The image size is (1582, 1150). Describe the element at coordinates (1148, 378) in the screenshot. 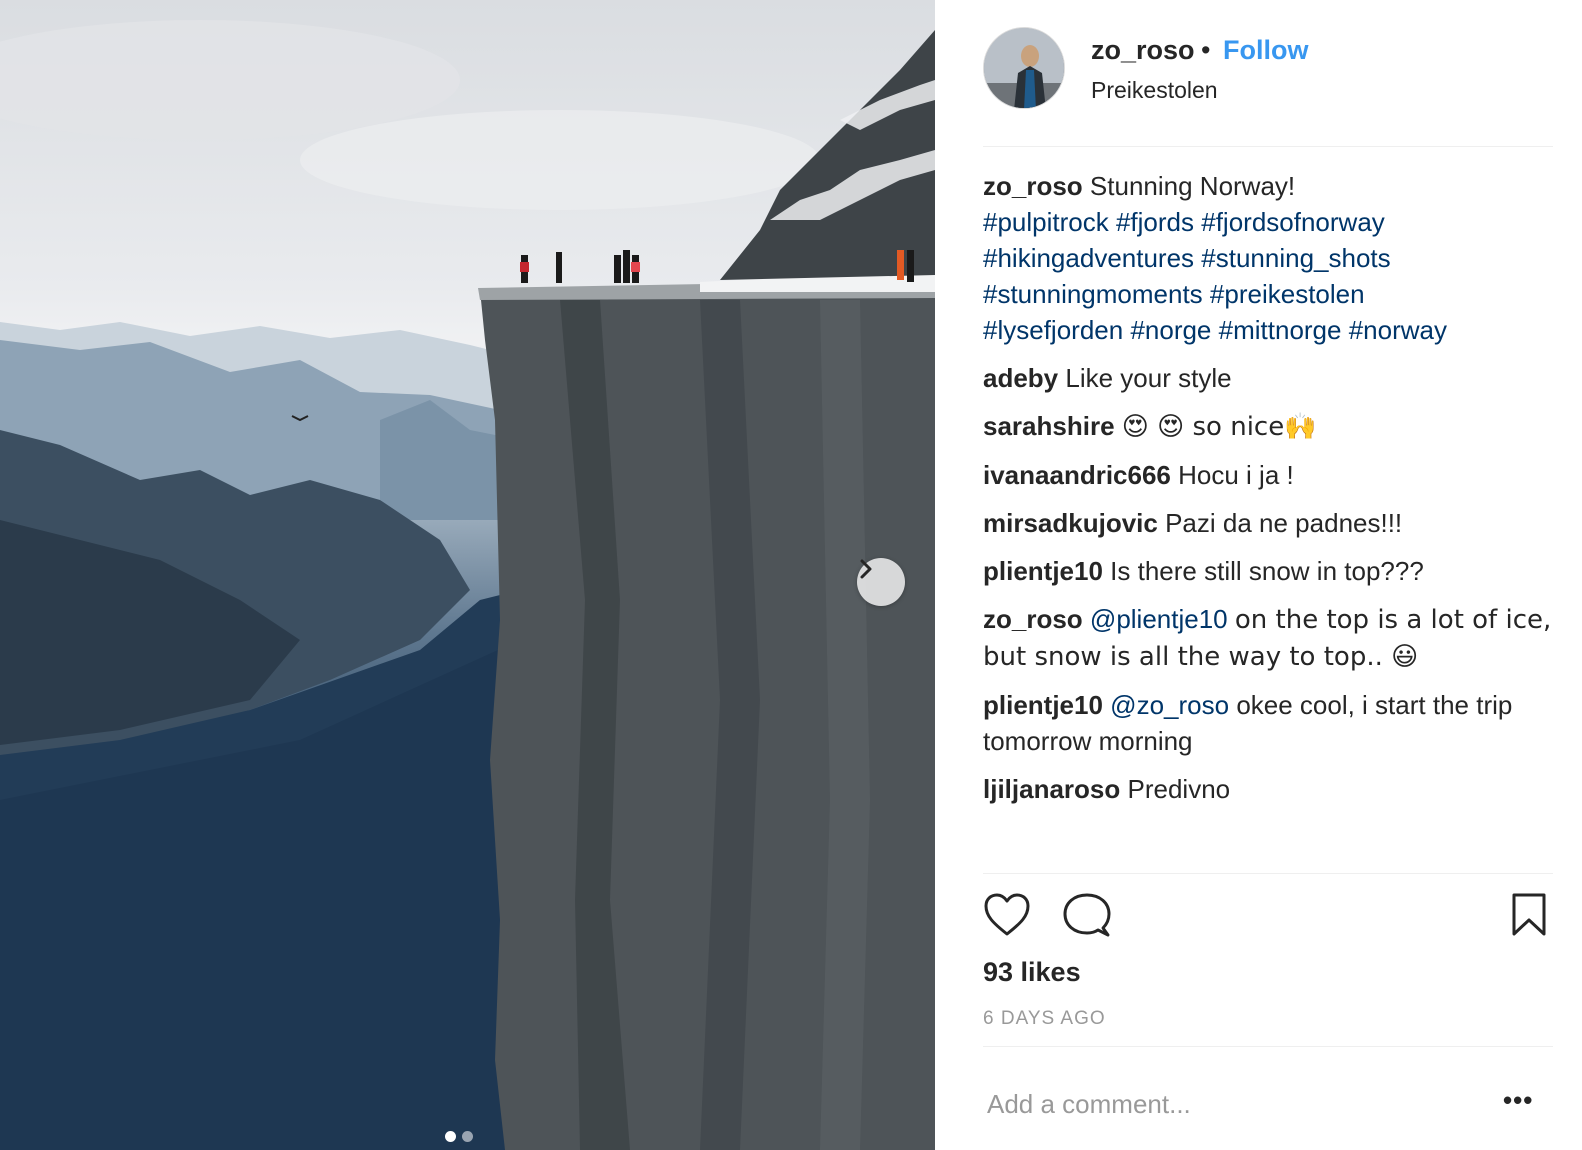

I see `comment-text: Like your style` at that location.